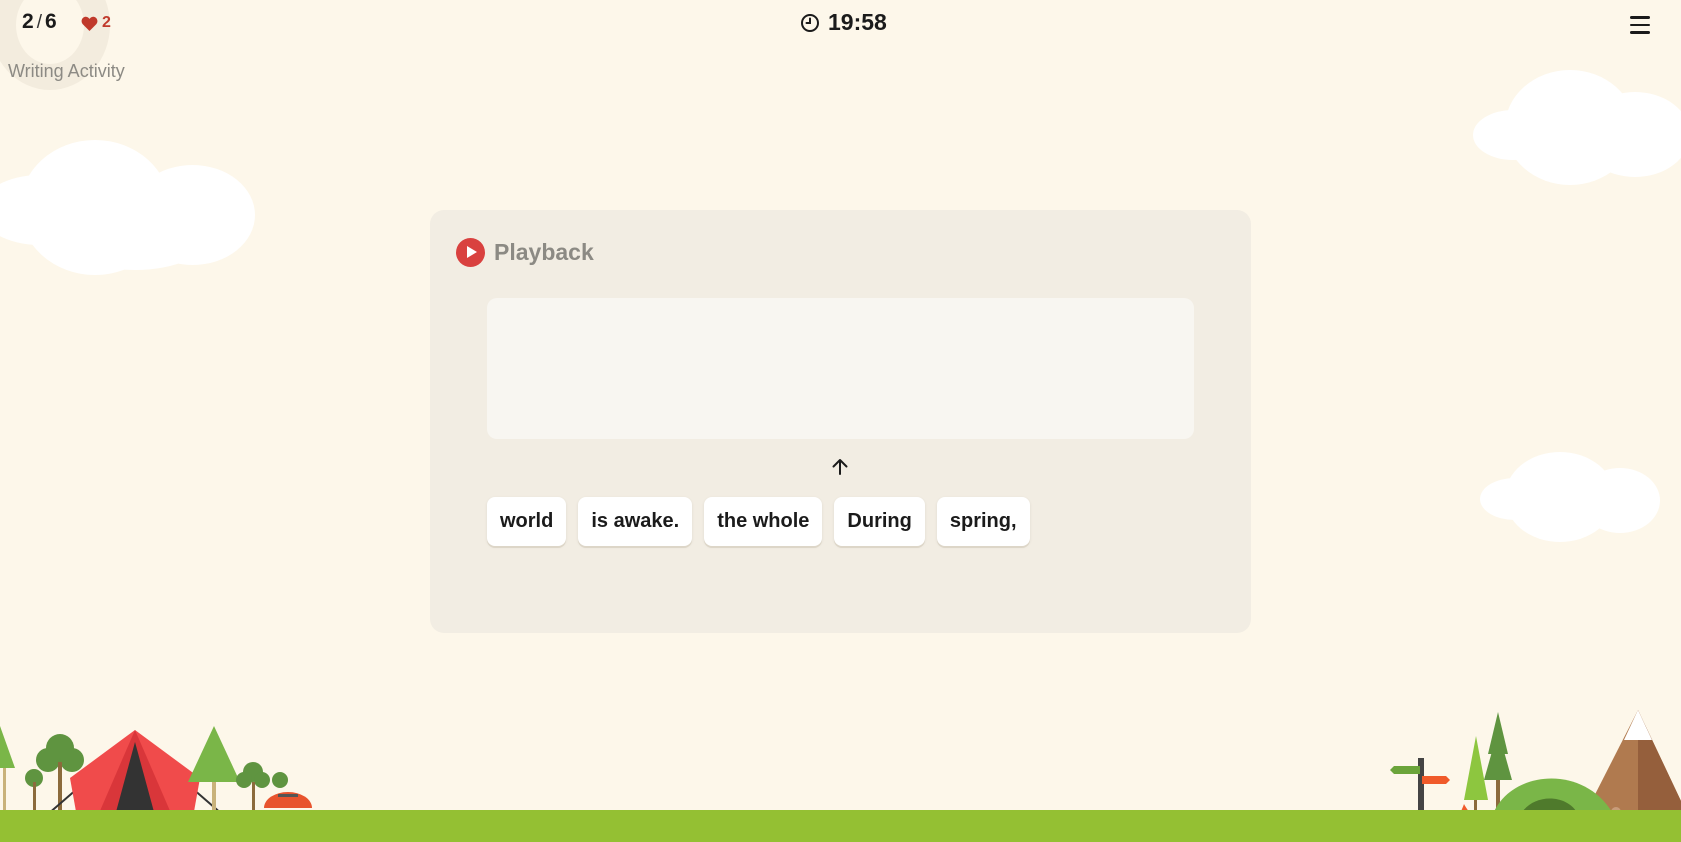 The width and height of the screenshot is (1681, 842). I want to click on playback-button: Playback, so click(525, 252).